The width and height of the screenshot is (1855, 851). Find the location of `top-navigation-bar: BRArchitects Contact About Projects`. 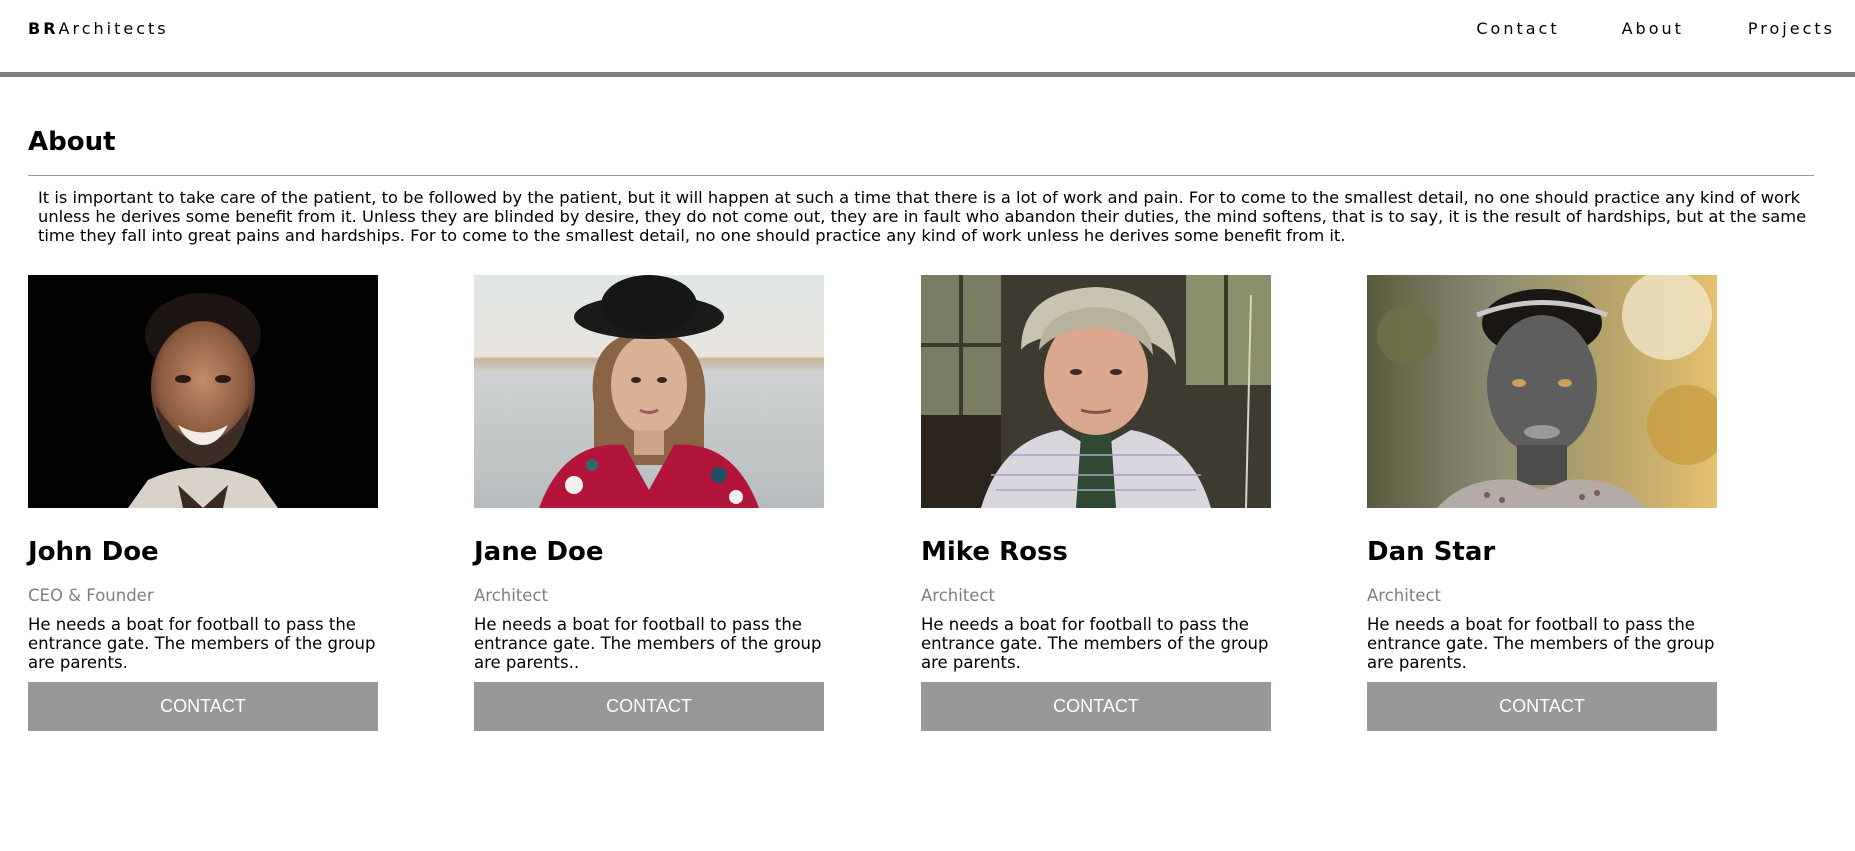

top-navigation-bar: BRArchitects Contact About Projects is located at coordinates (927, 38).